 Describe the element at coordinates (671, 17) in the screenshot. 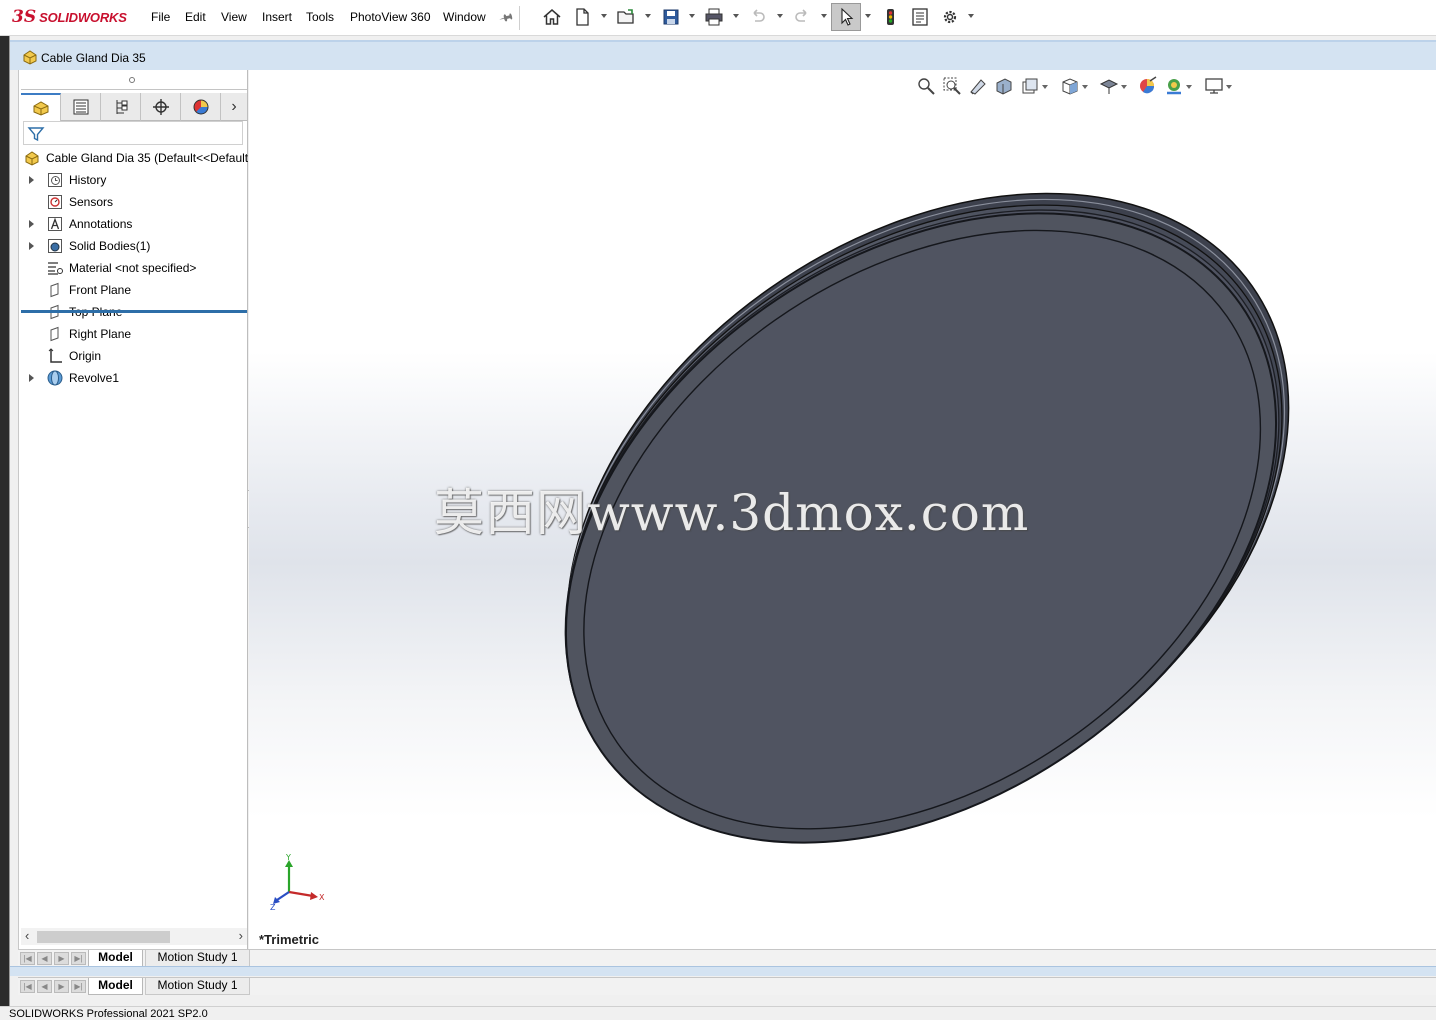

I see `save-icon` at that location.